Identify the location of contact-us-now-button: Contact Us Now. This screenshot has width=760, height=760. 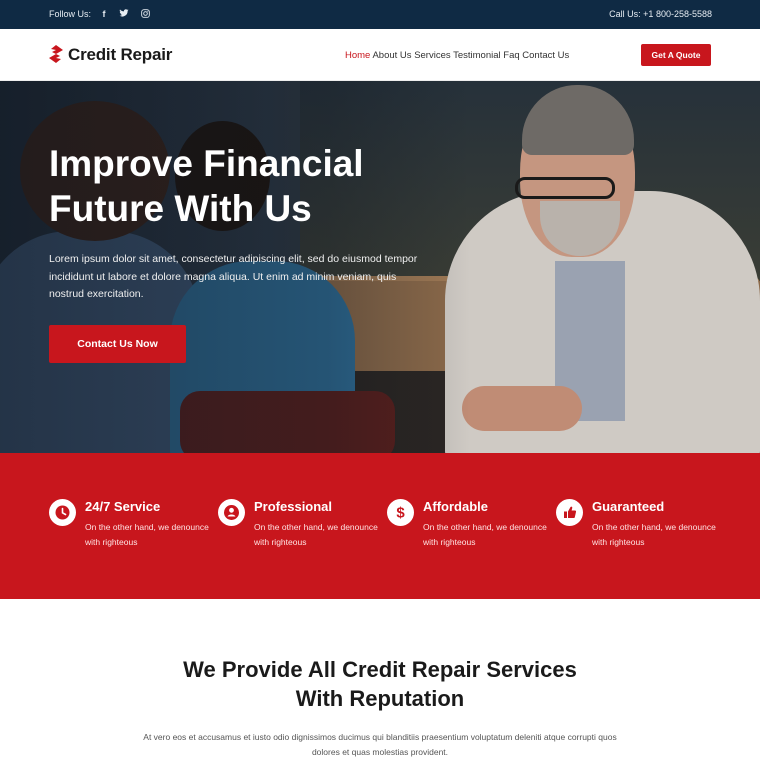
(117, 344).